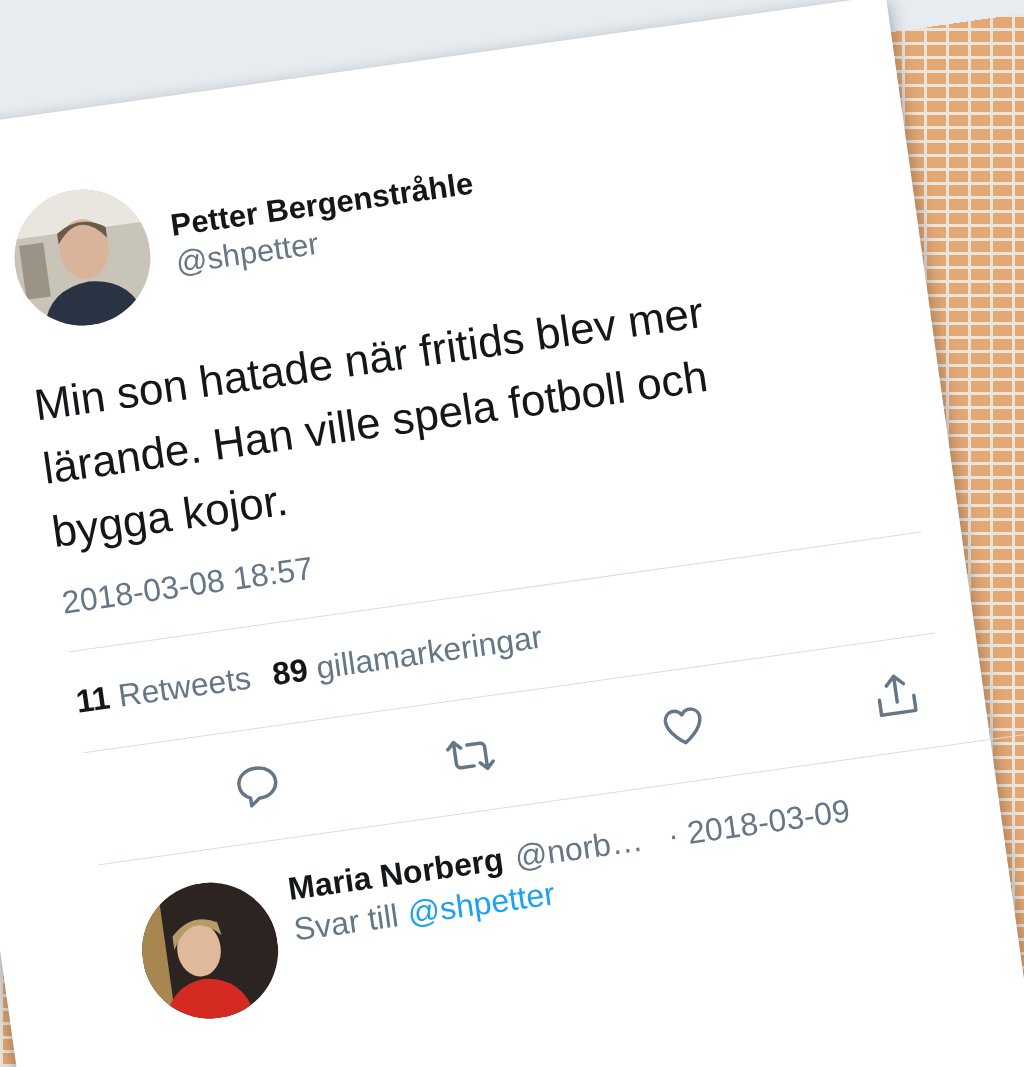 This screenshot has width=1024, height=1067. I want to click on stat-count: 11 Retweets, so click(163, 690).